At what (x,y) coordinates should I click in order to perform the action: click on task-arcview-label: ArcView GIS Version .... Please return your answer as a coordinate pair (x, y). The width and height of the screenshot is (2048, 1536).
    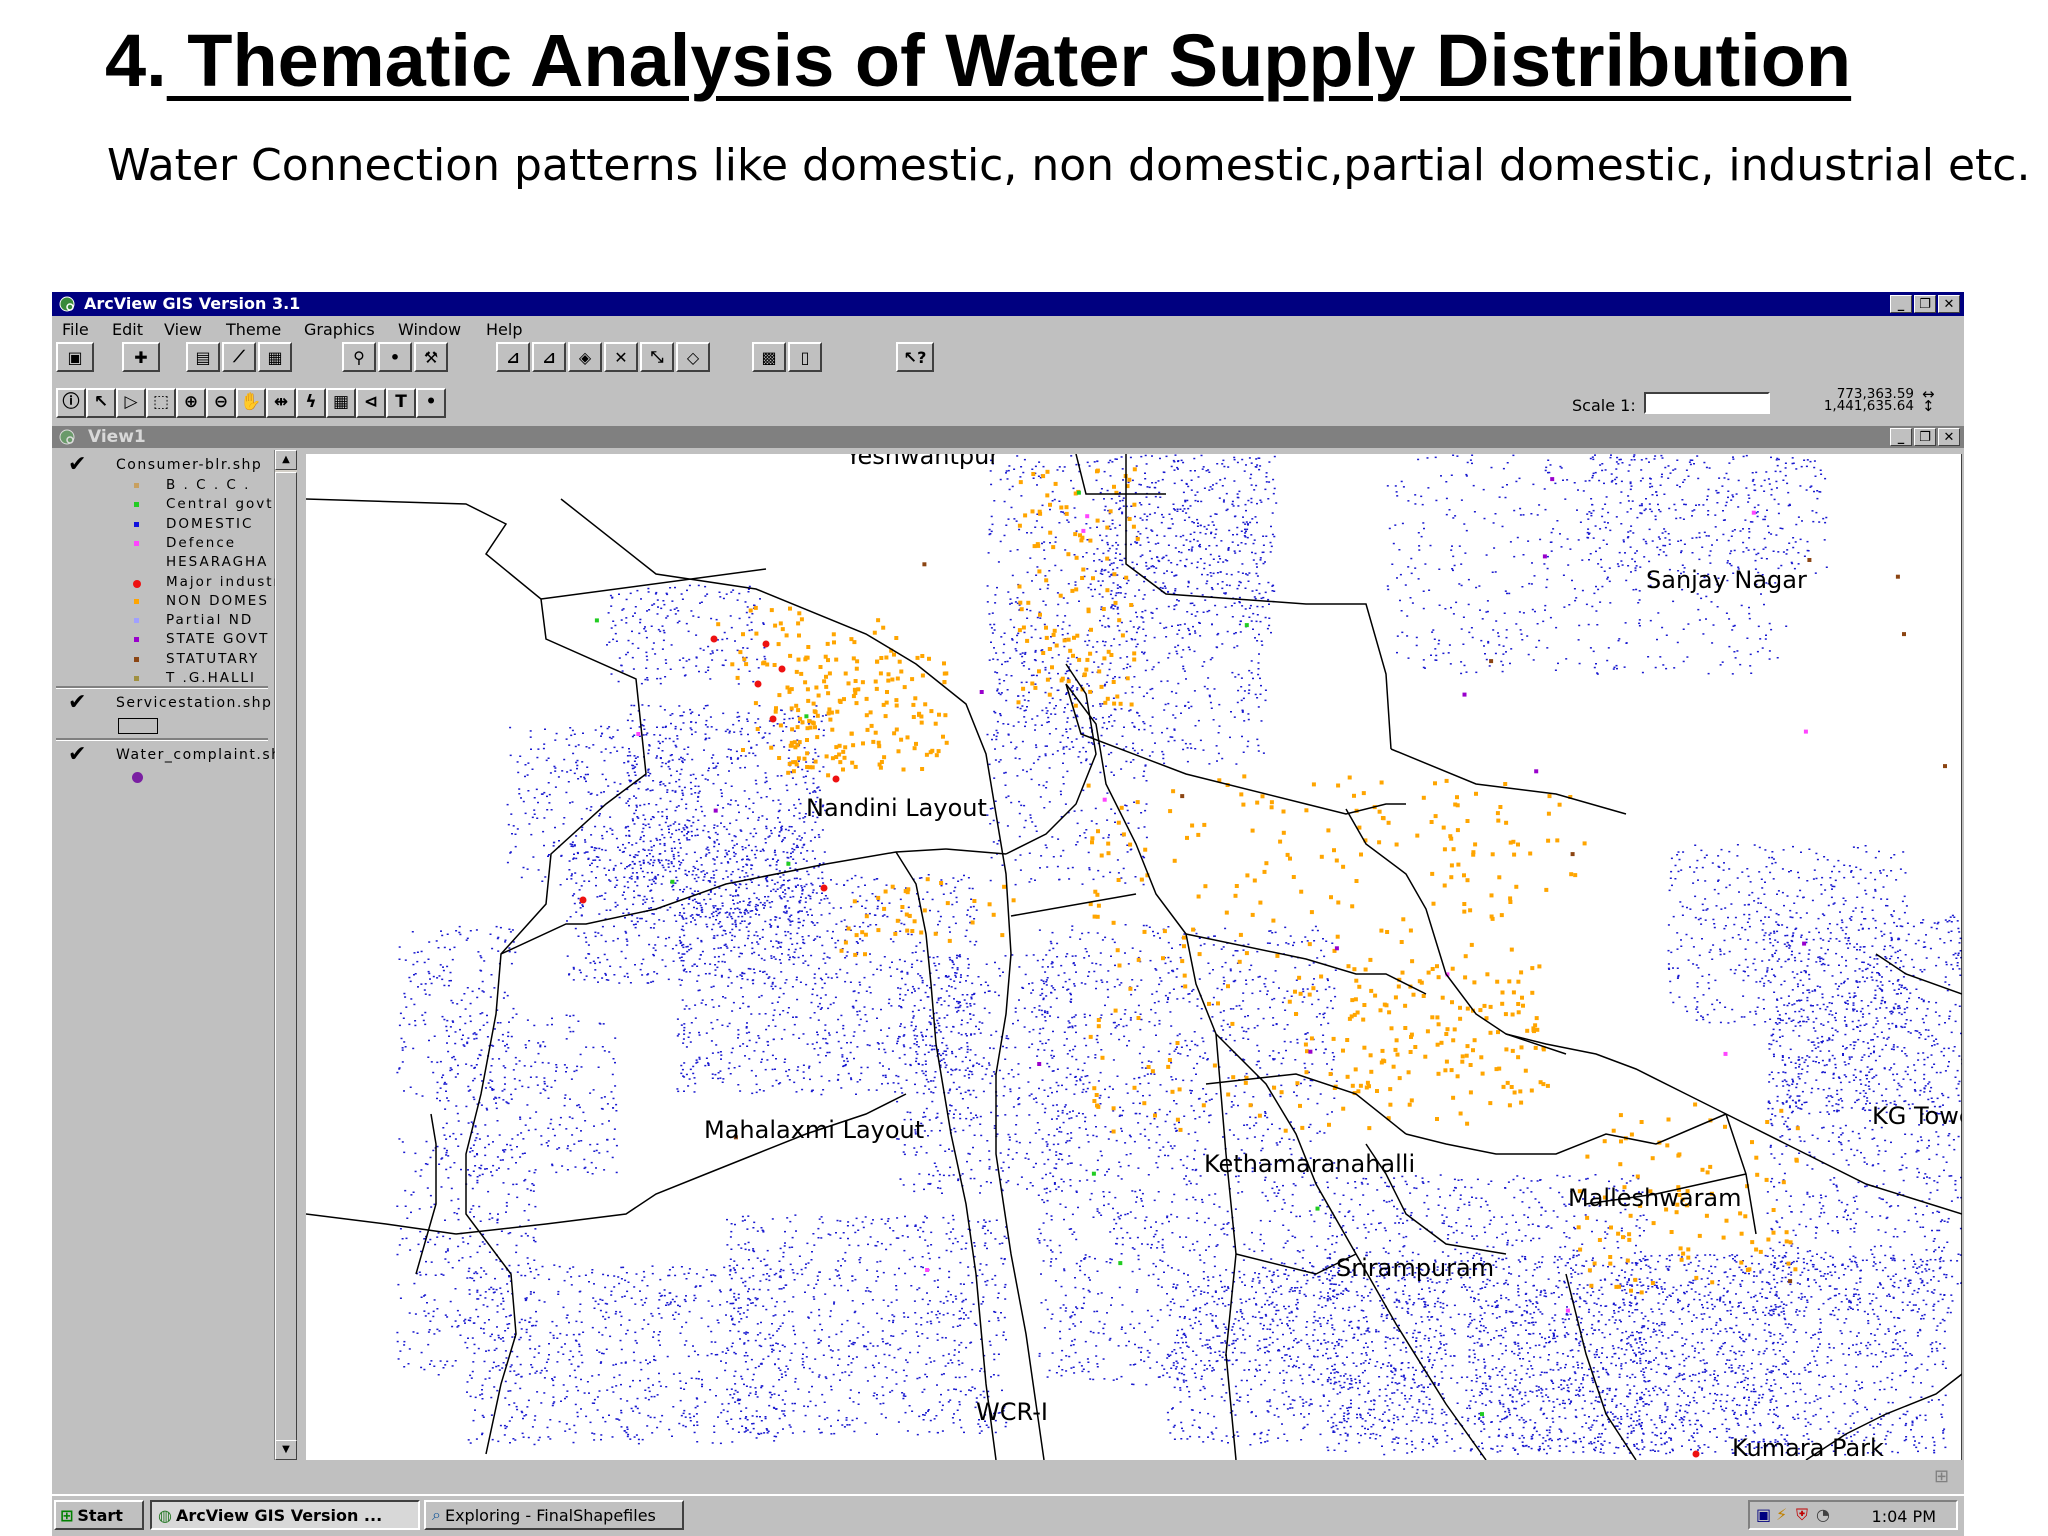
    Looking at the image, I should click on (279, 1515).